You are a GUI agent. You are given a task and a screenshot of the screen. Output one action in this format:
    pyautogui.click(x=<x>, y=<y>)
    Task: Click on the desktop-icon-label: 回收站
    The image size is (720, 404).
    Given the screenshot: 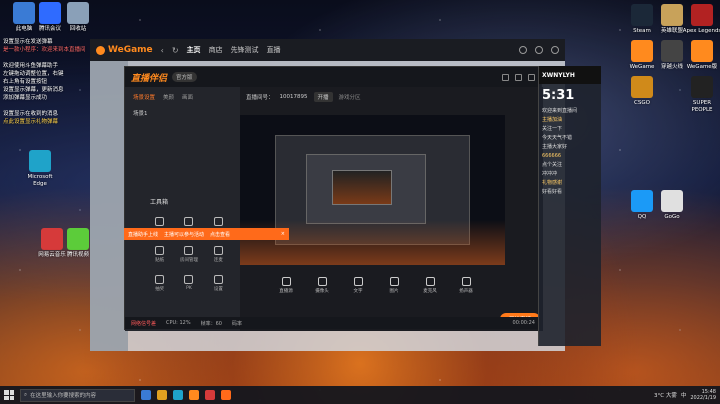 What is the action you would take?
    pyautogui.click(x=78, y=29)
    